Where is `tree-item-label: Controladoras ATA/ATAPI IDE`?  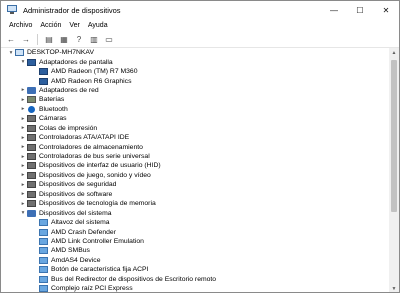
tree-item-label: Controladoras ATA/ATAPI IDE is located at coordinates (84, 138).